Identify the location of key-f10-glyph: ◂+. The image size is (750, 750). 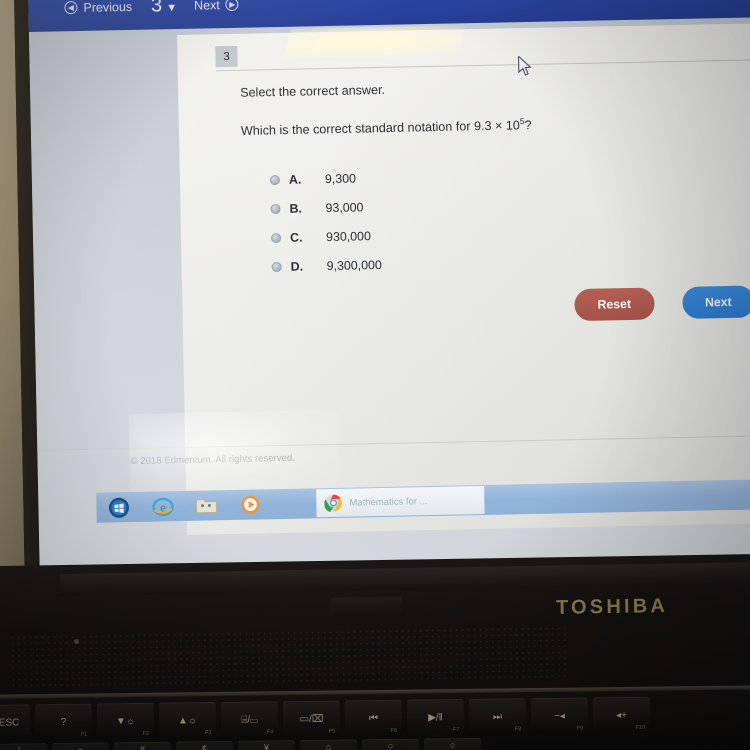
(621, 715).